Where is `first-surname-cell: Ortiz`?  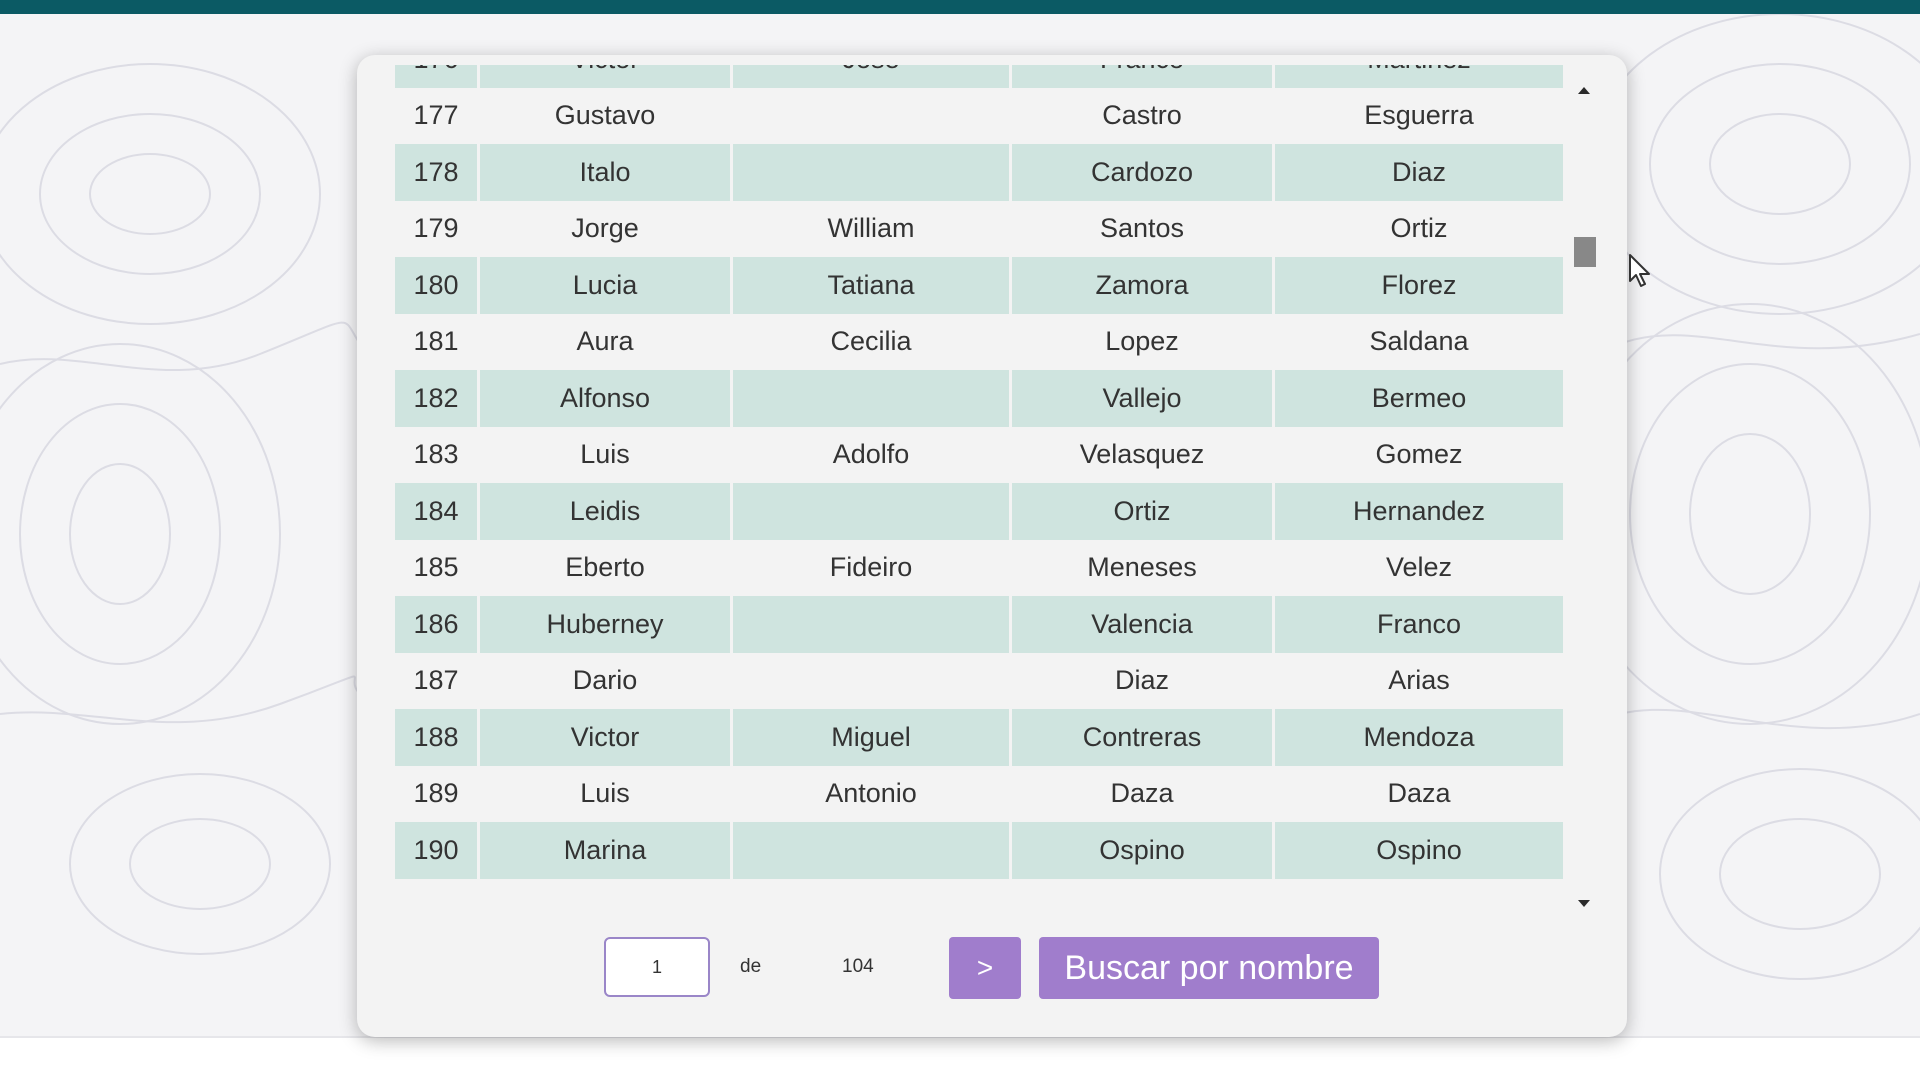
first-surname-cell: Ortiz is located at coordinates (1142, 511).